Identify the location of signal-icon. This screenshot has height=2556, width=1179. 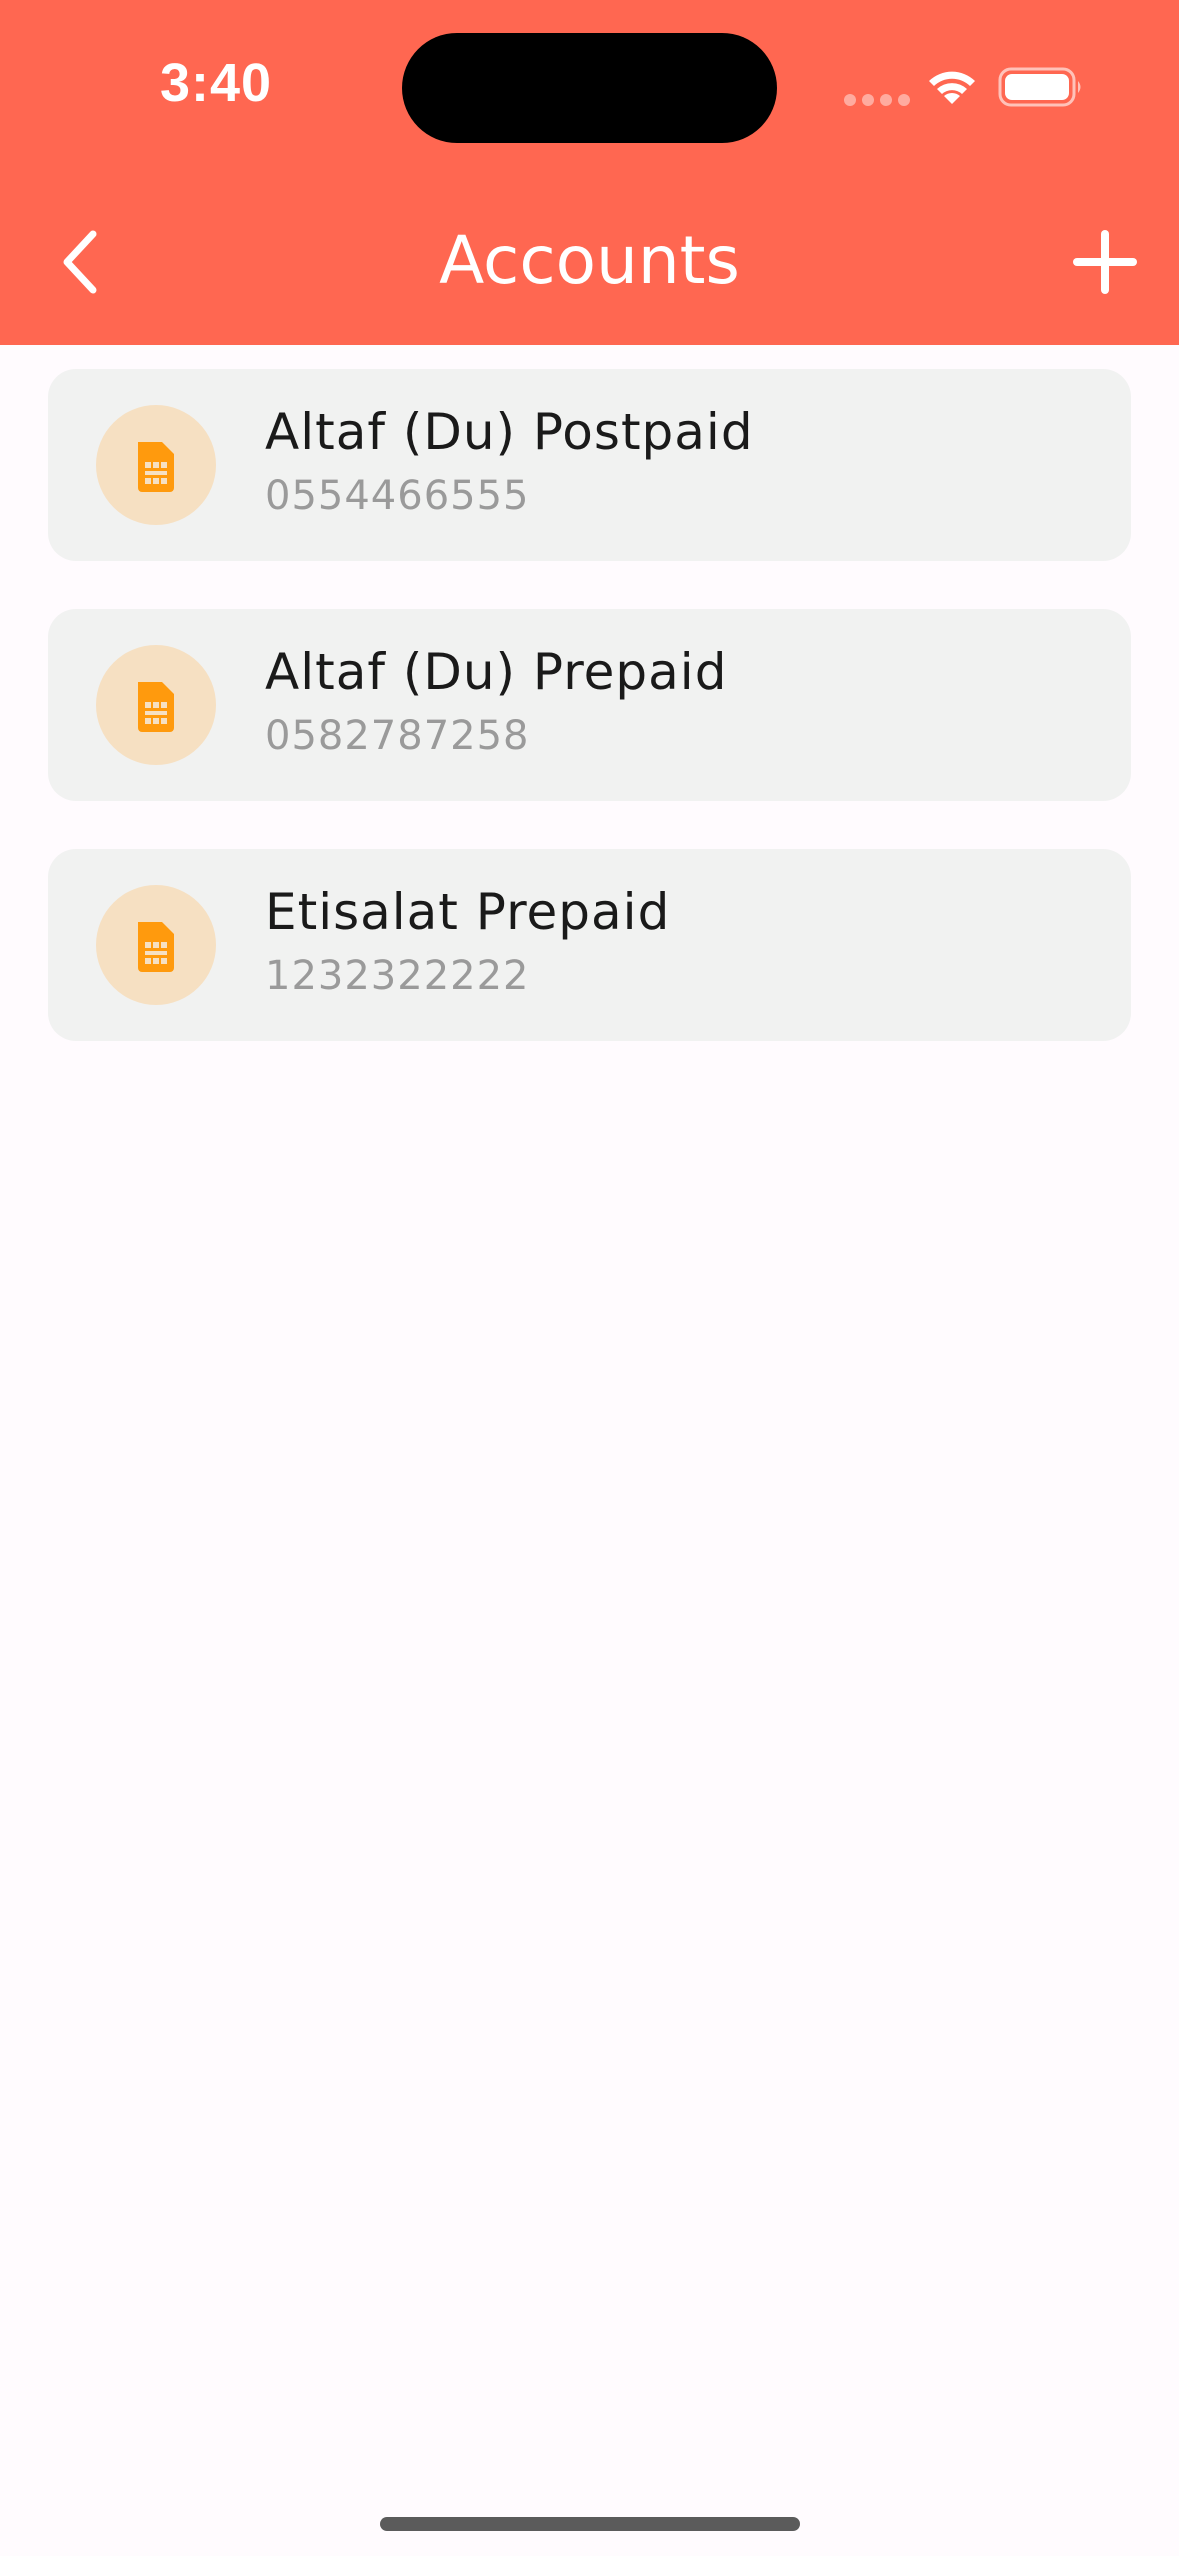
(877, 100).